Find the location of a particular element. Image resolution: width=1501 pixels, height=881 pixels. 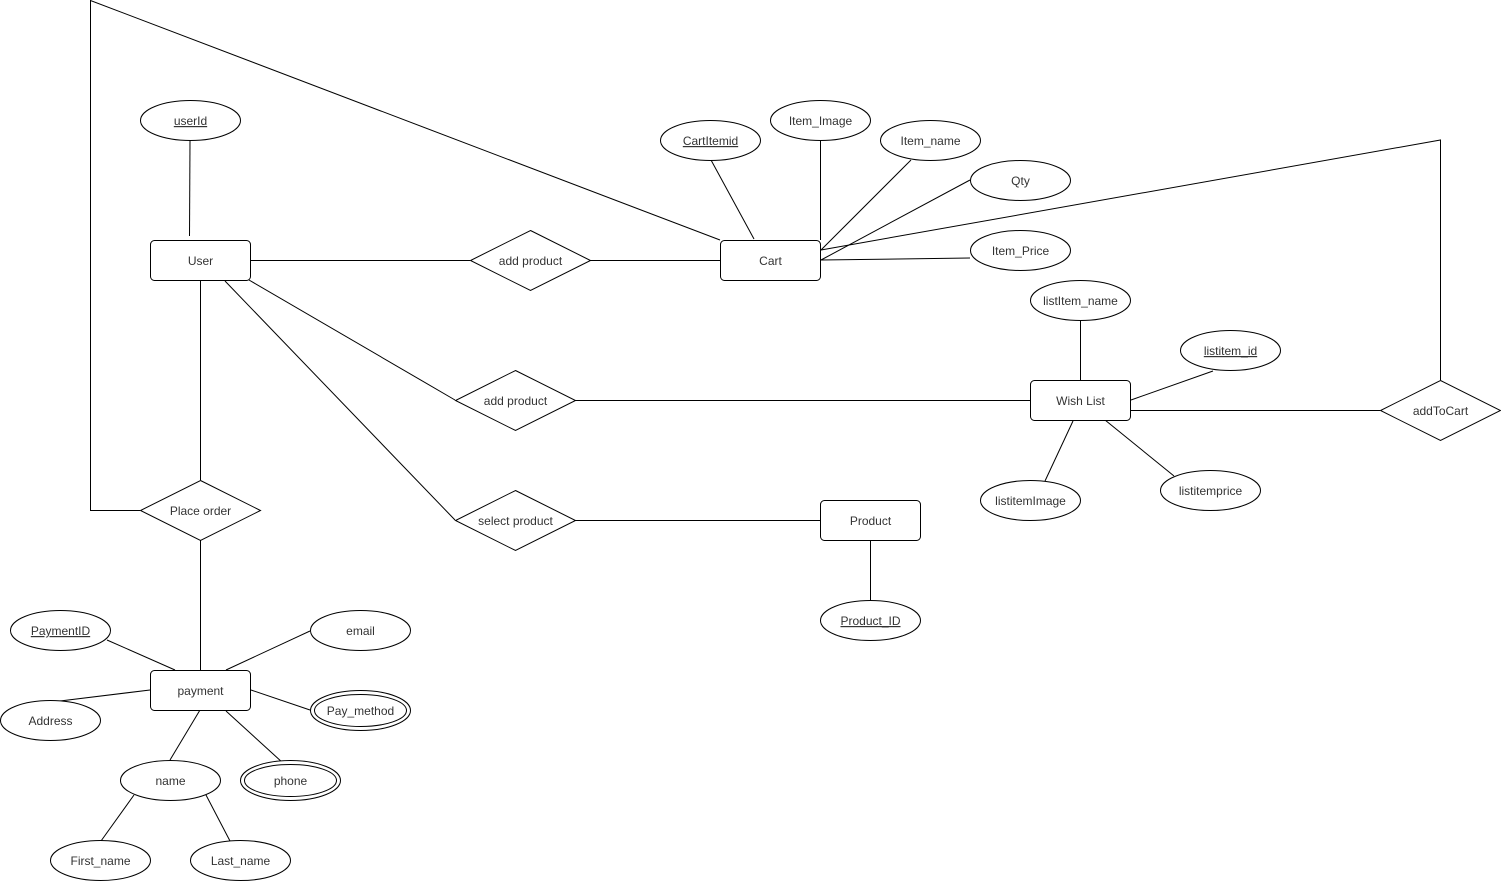

edge-paymethod-payment is located at coordinates (280, 700).